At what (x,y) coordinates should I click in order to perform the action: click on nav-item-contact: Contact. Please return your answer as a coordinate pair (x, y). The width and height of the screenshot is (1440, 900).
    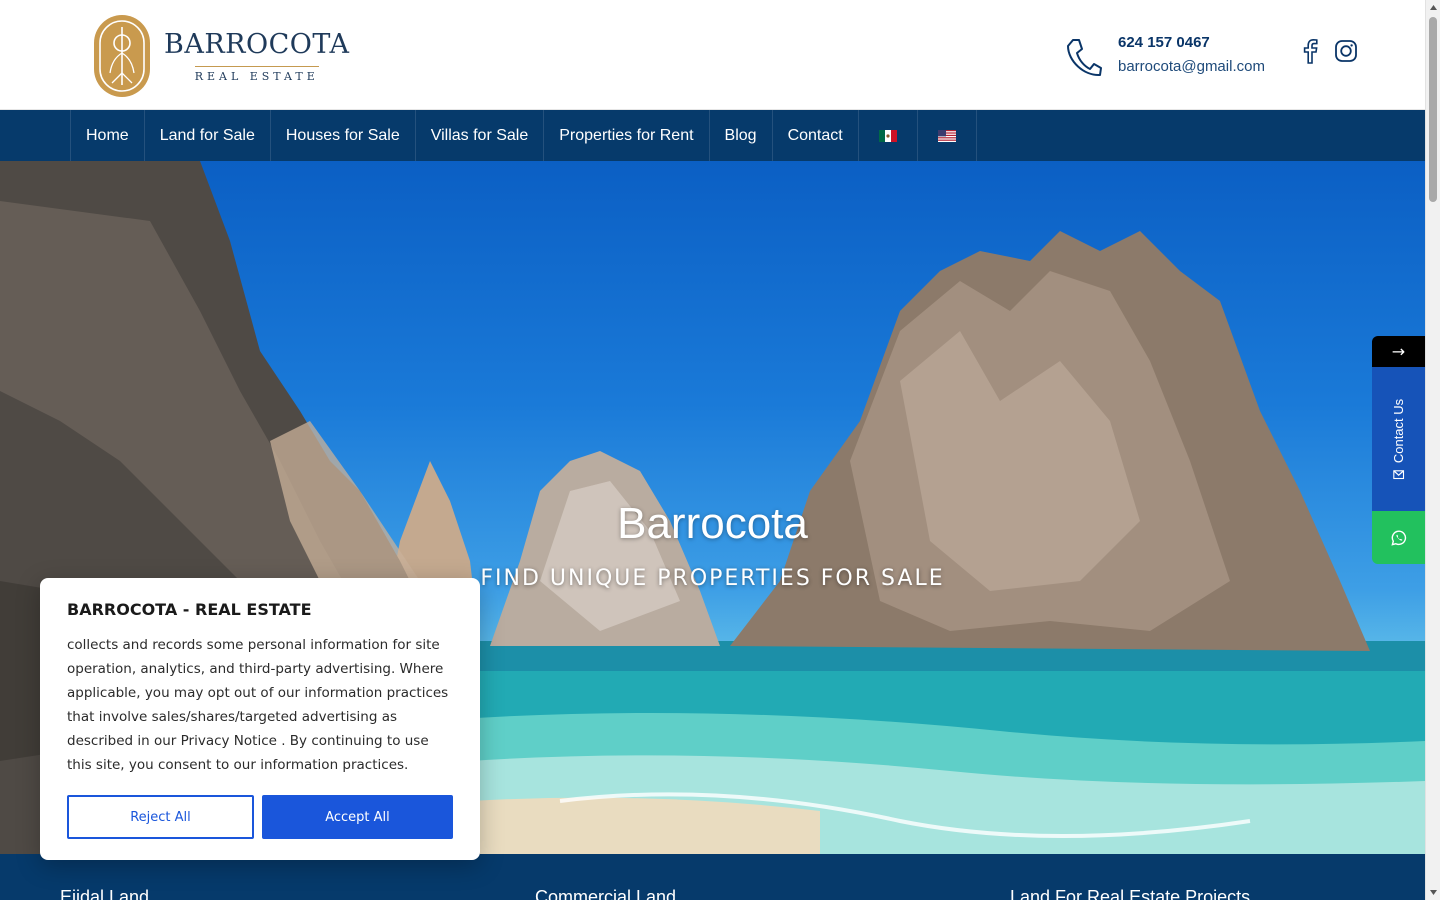
    Looking at the image, I should click on (816, 135).